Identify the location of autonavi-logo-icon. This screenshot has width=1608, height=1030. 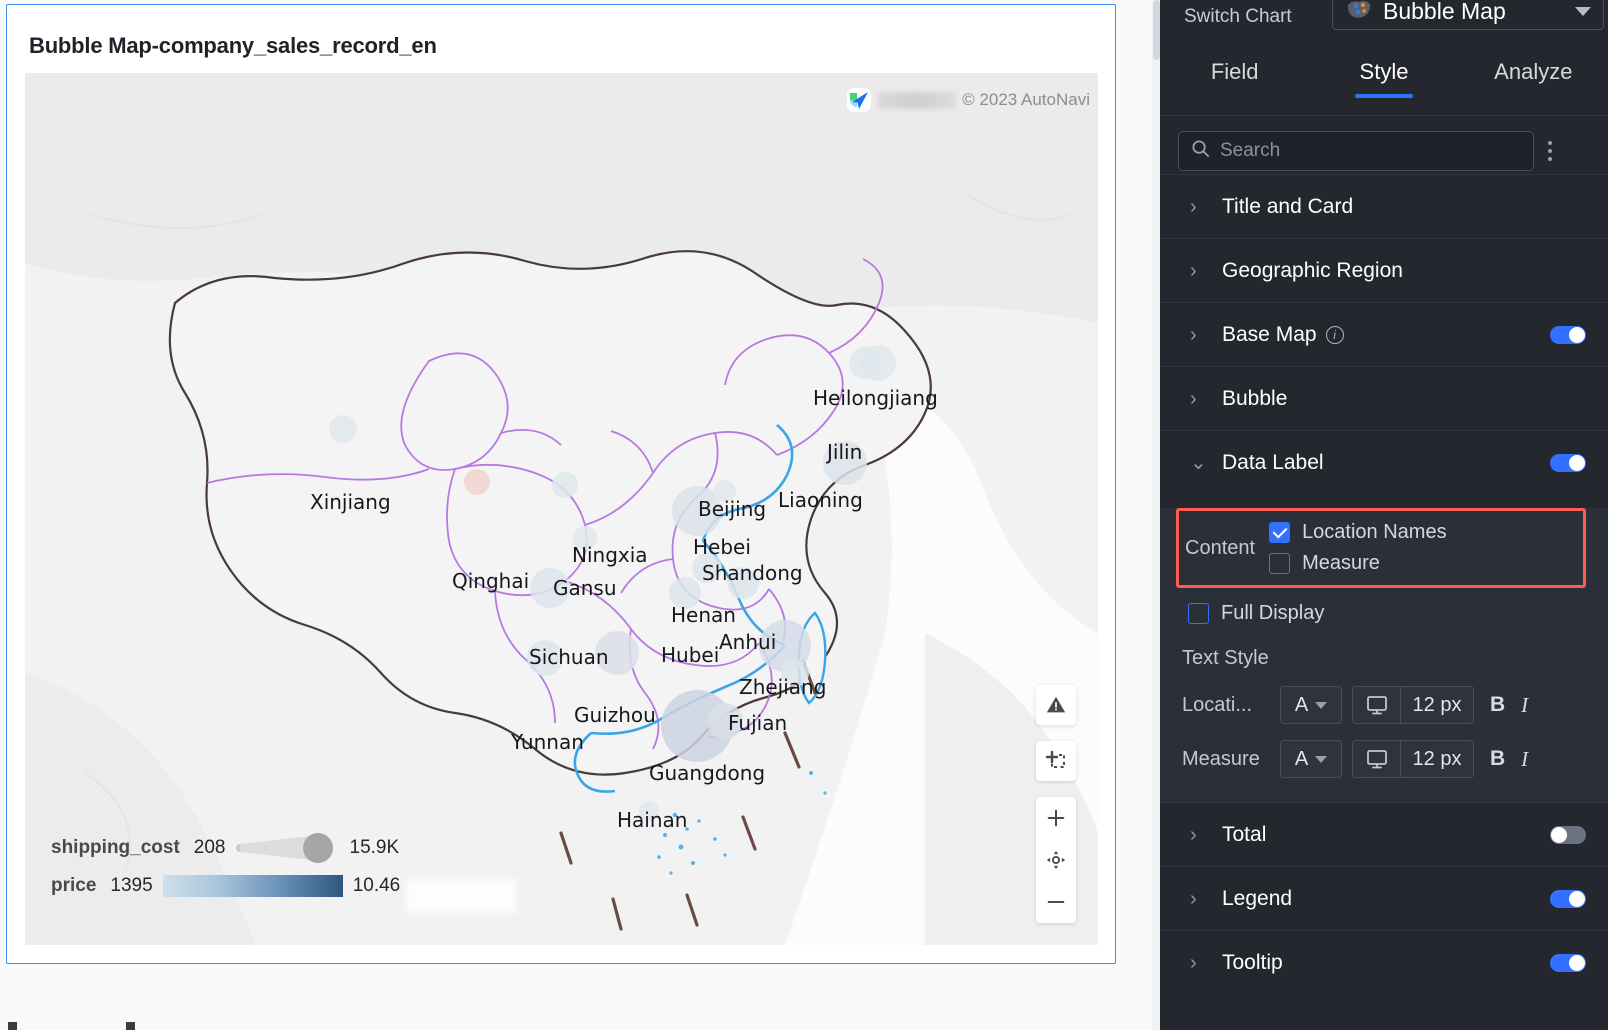
(859, 100).